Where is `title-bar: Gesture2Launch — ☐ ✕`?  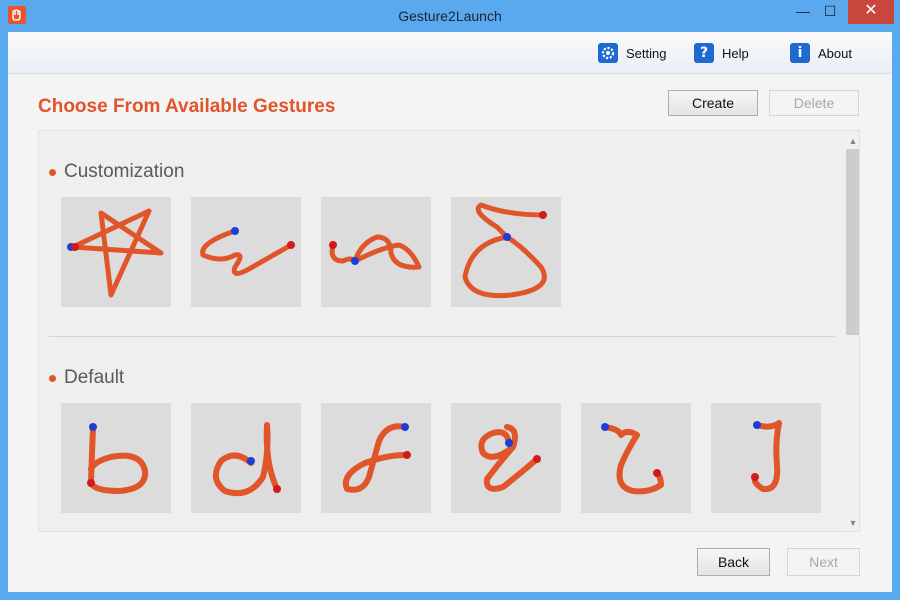
title-bar: Gesture2Launch — ☐ ✕ is located at coordinates (450, 16).